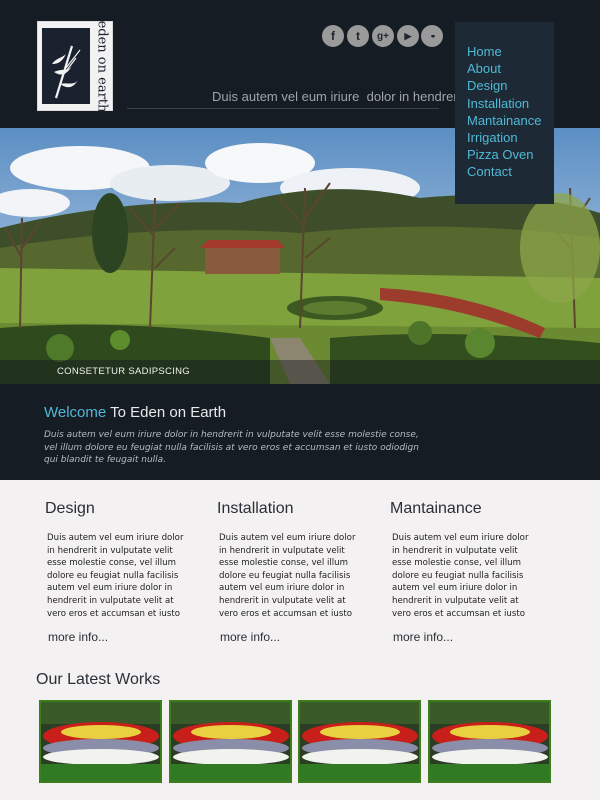 The image size is (600, 800). What do you see at coordinates (98, 679) in the screenshot?
I see `latest-works-title: Our Latest Works` at bounding box center [98, 679].